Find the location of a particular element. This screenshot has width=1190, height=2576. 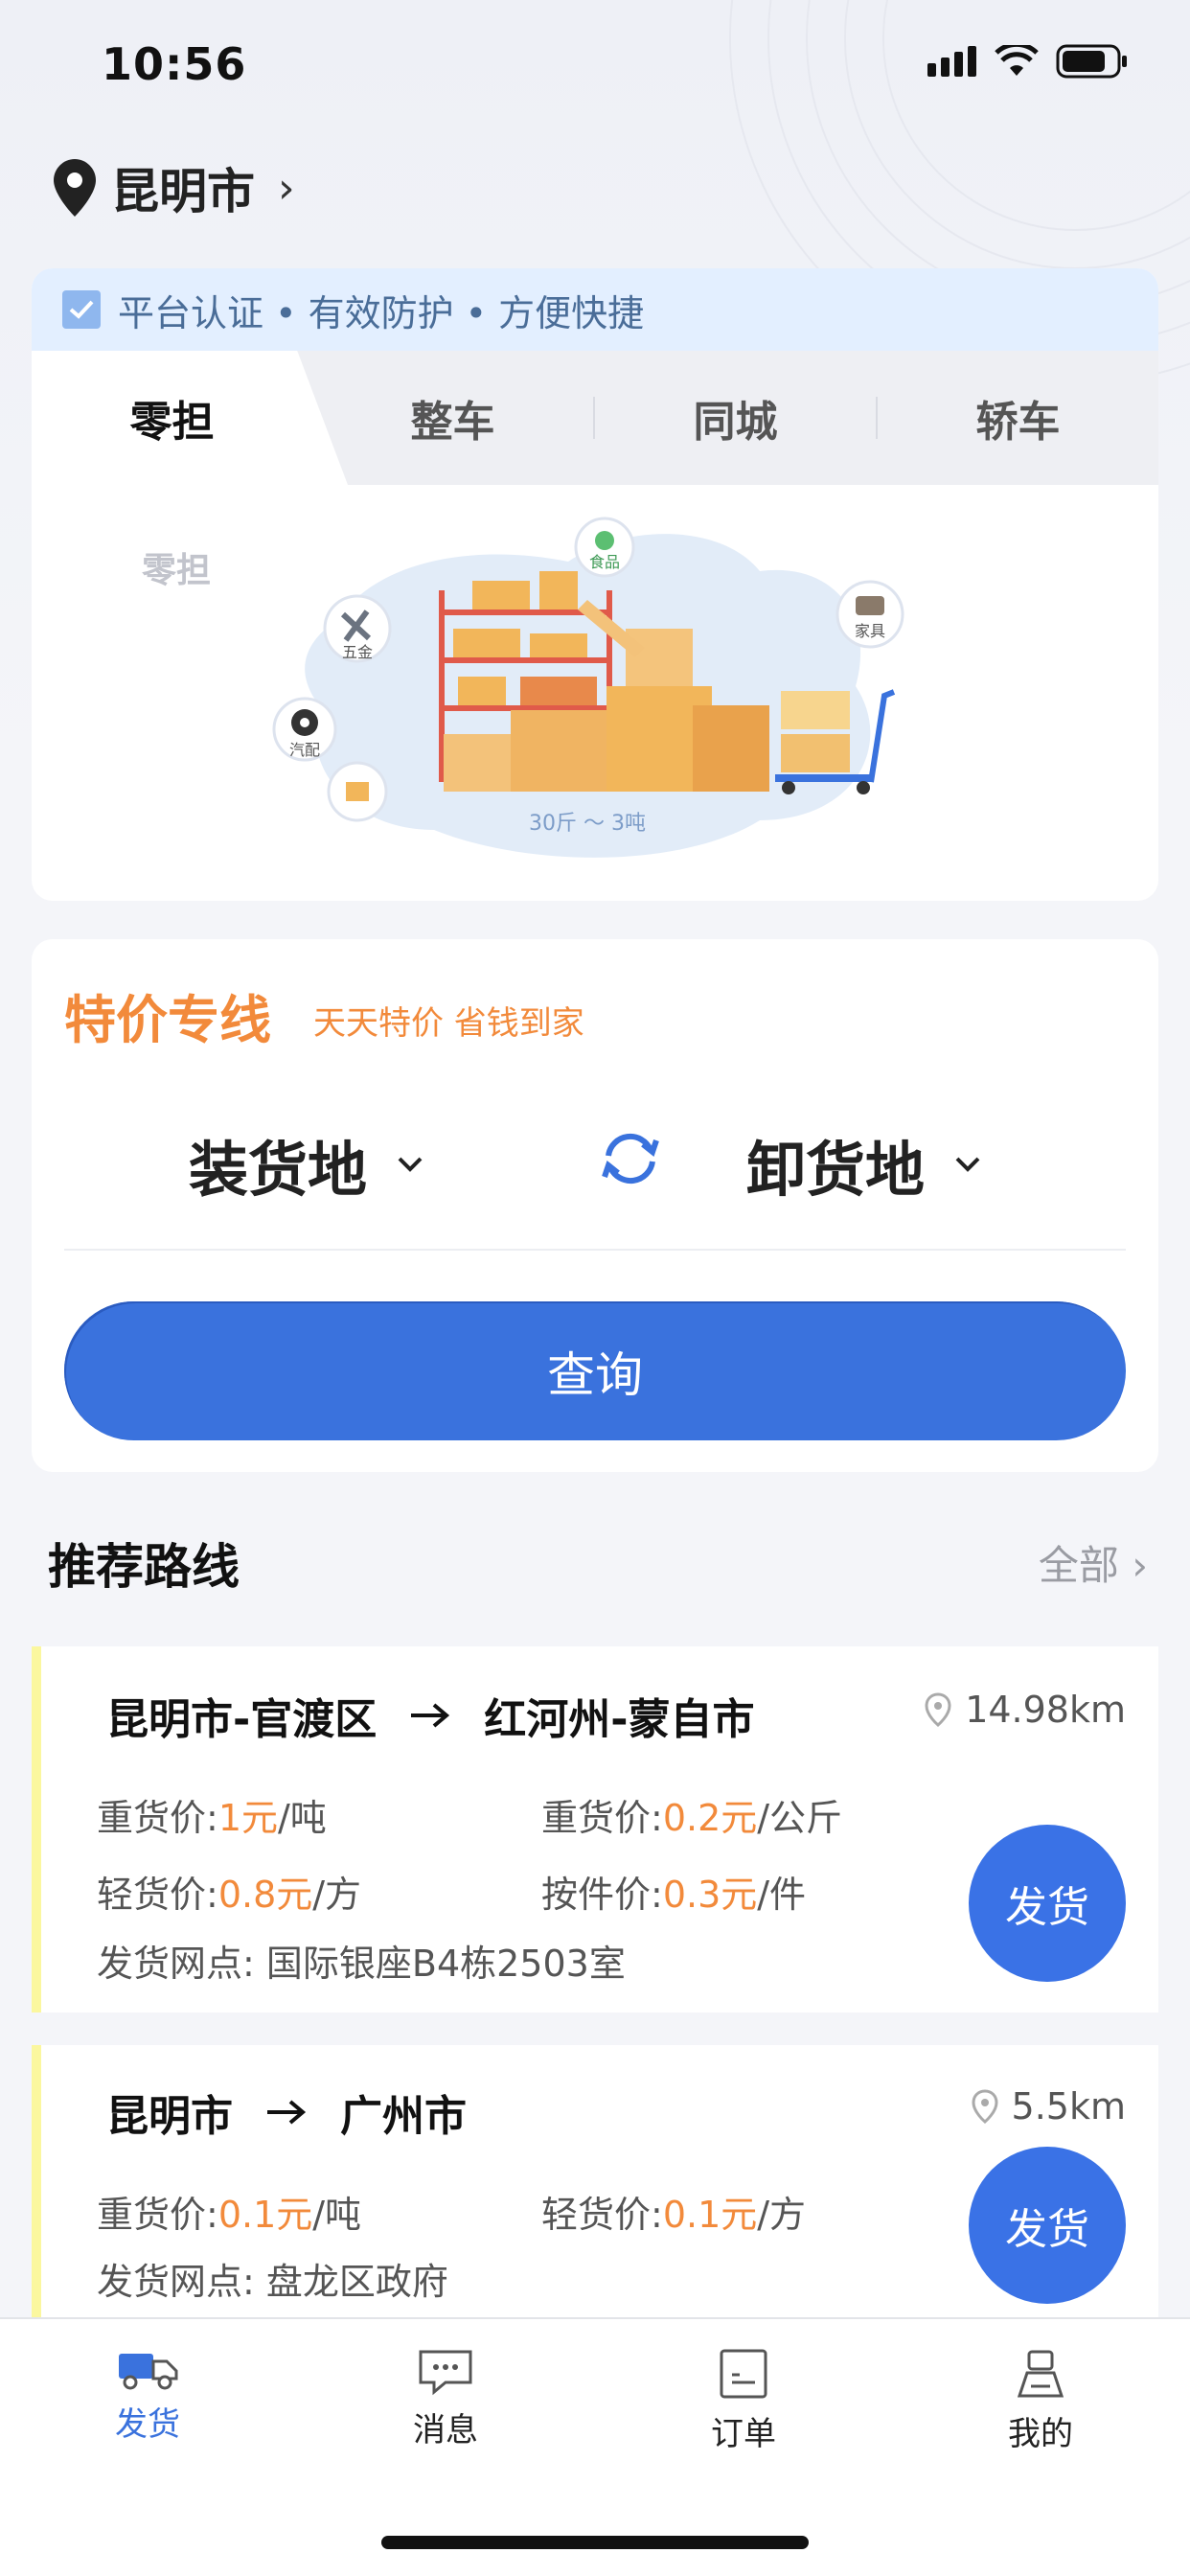

origin-picker: 装货地 is located at coordinates (307, 1164).